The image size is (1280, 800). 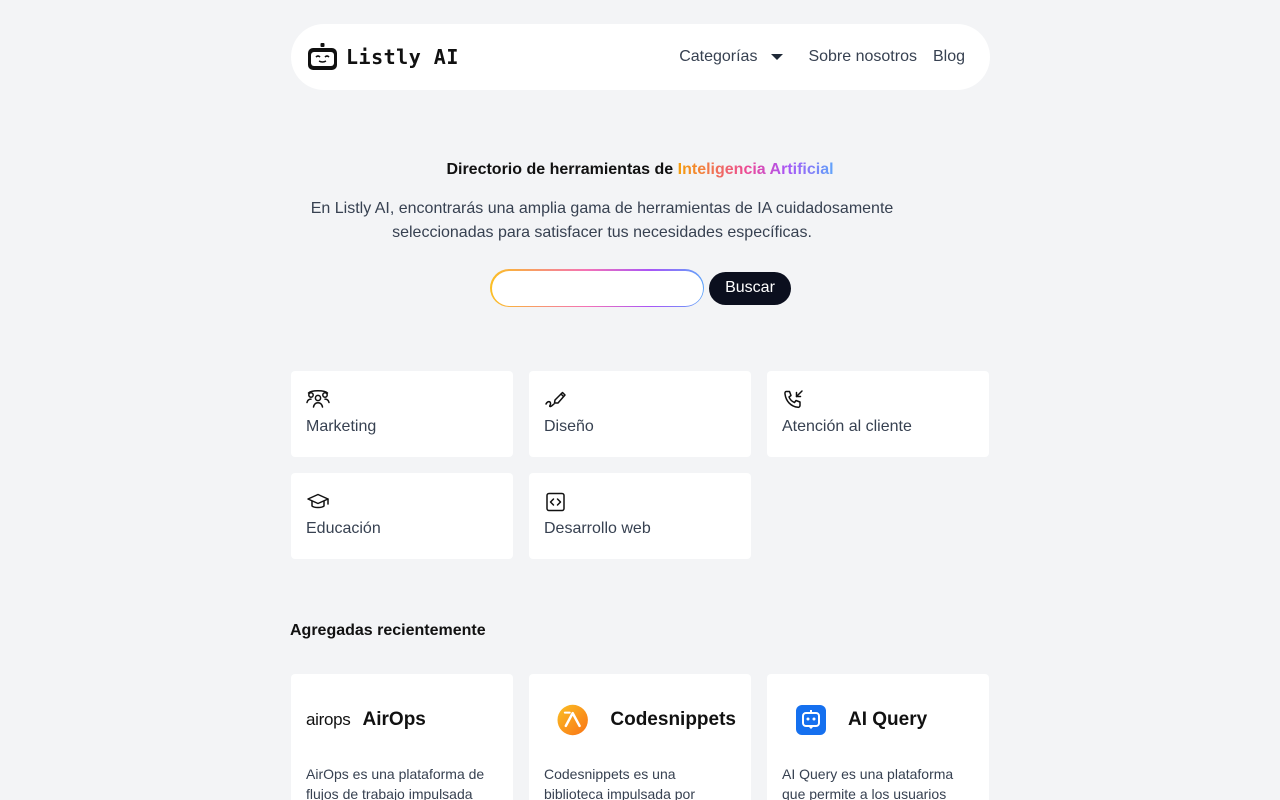 I want to click on tool-name: AI Query, so click(x=888, y=719).